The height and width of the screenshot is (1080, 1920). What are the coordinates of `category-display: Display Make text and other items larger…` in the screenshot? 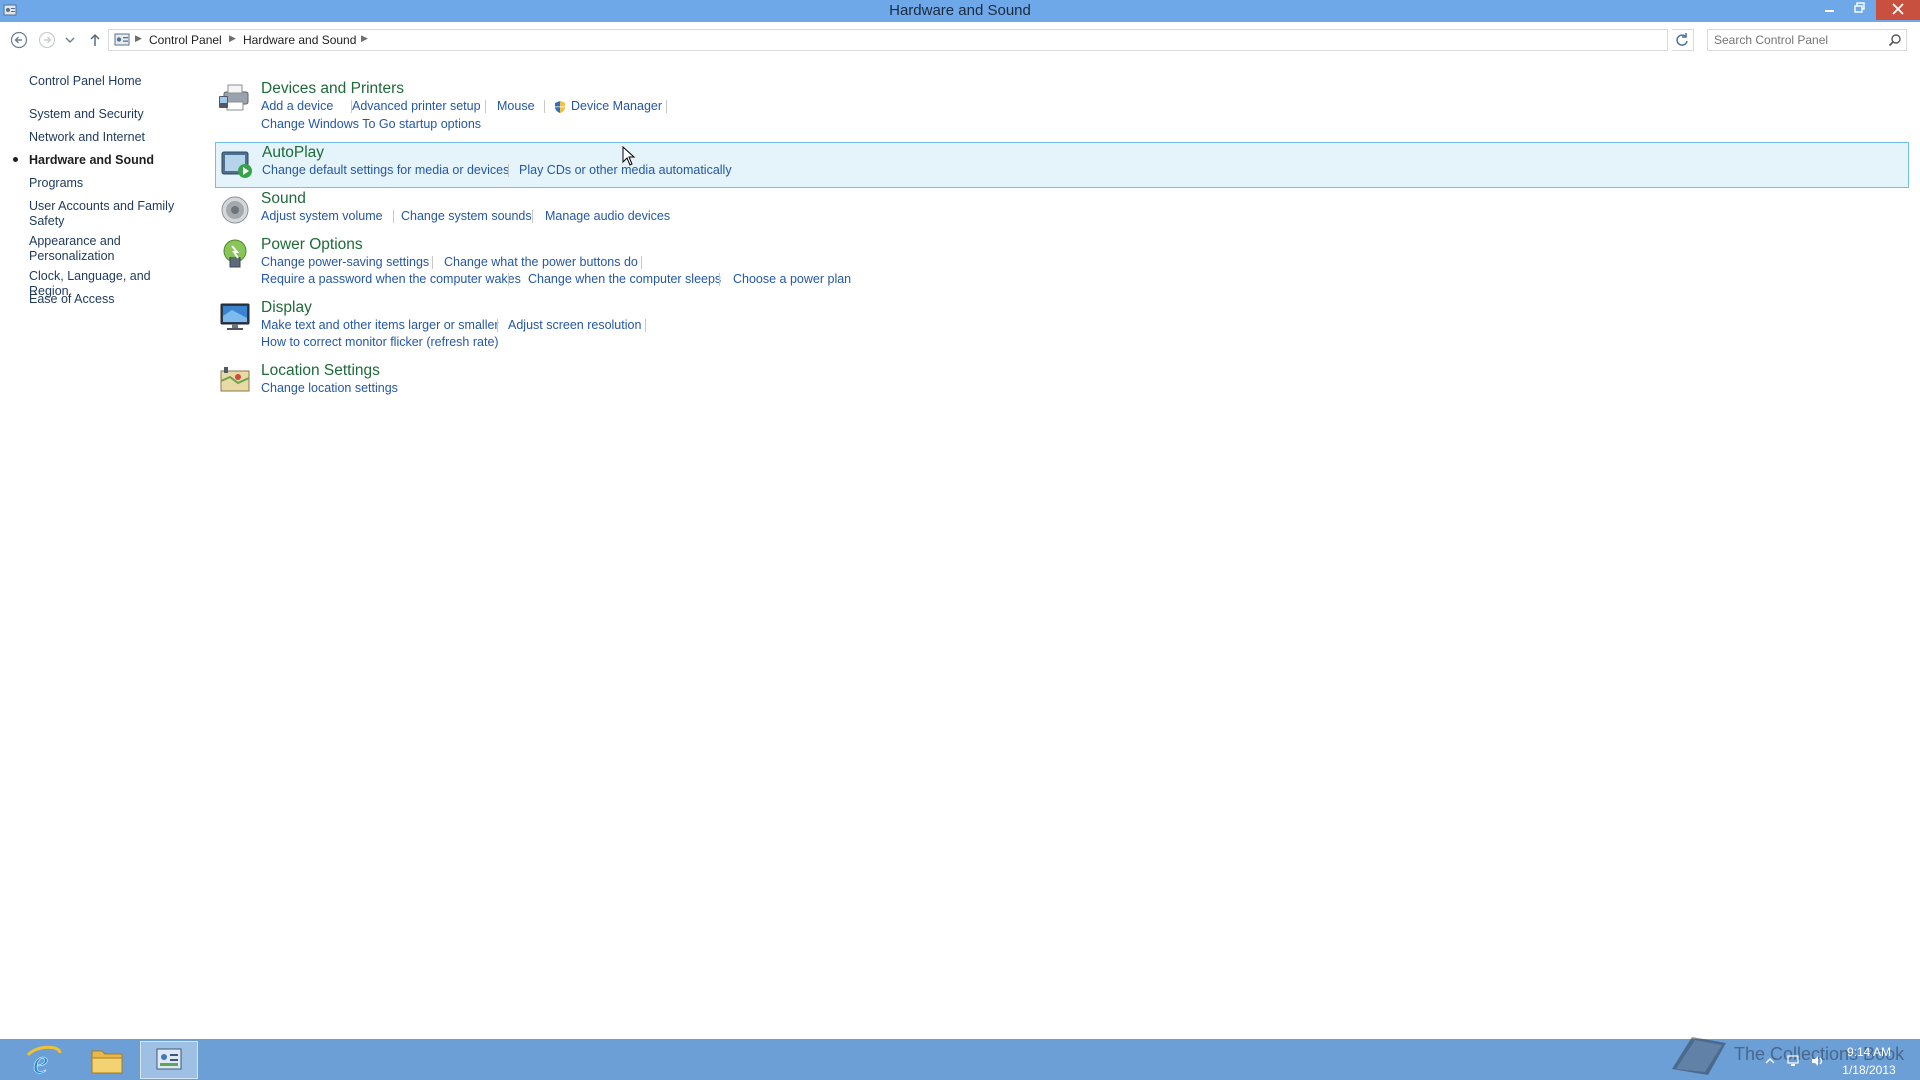 It's located at (1062, 327).